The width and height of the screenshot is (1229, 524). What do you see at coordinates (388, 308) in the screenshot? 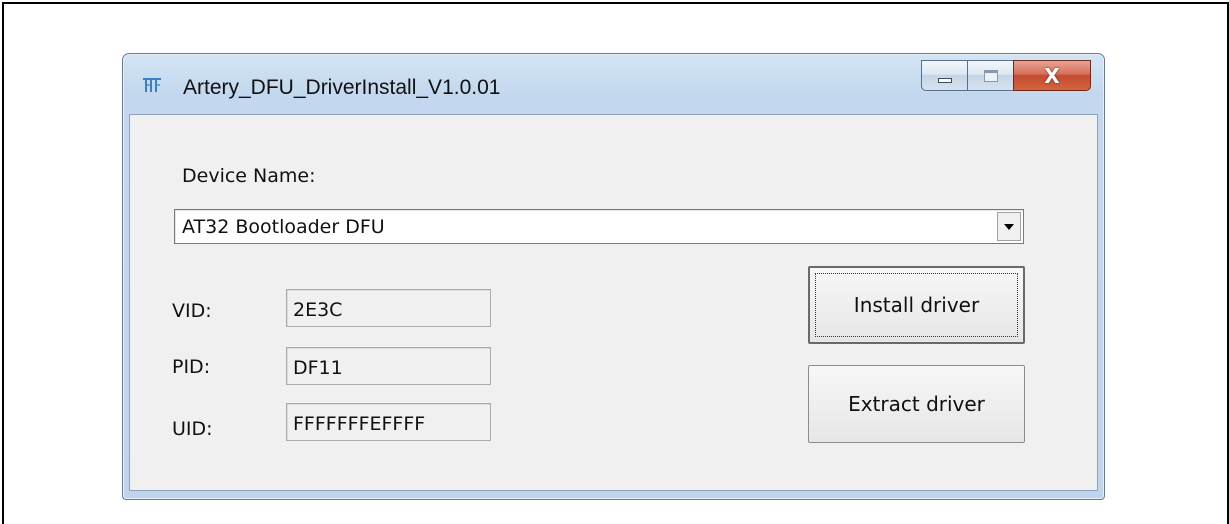
I see `vid-field: 2E3C` at bounding box center [388, 308].